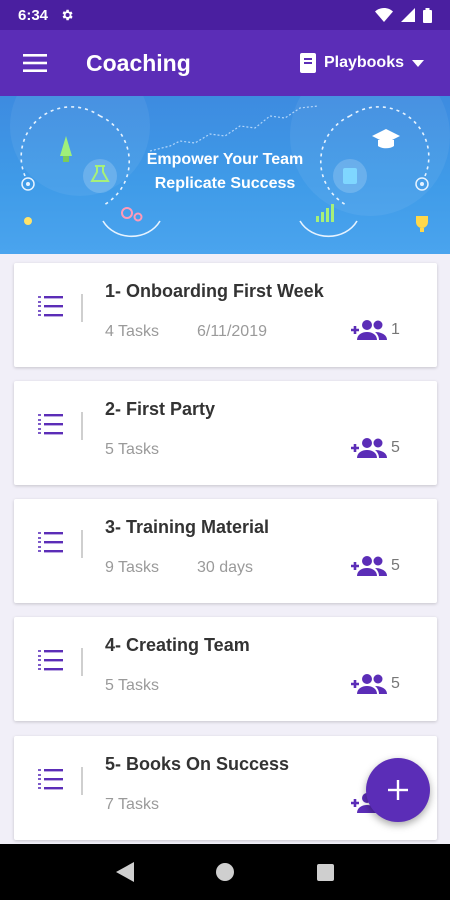 The image size is (450, 900). I want to click on battery-icon, so click(427, 15).